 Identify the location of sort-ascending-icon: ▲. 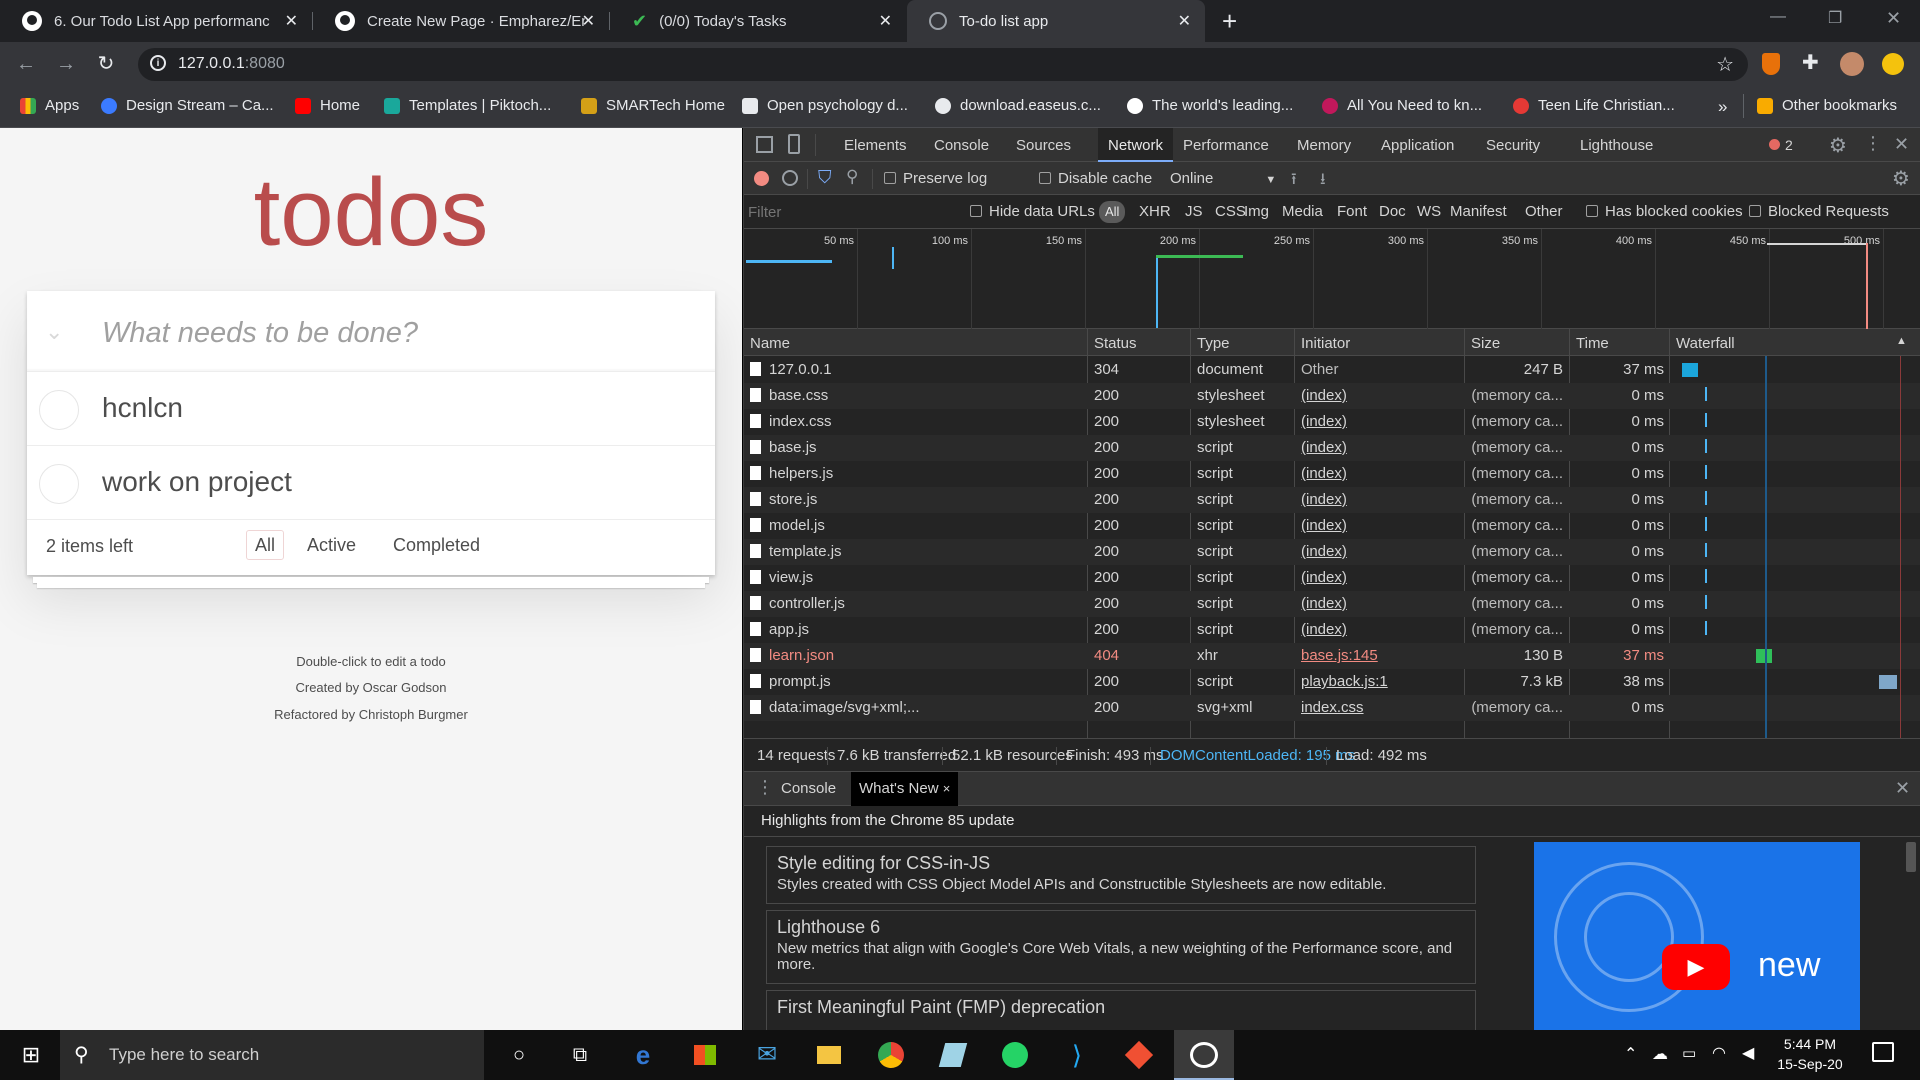
(1901, 341).